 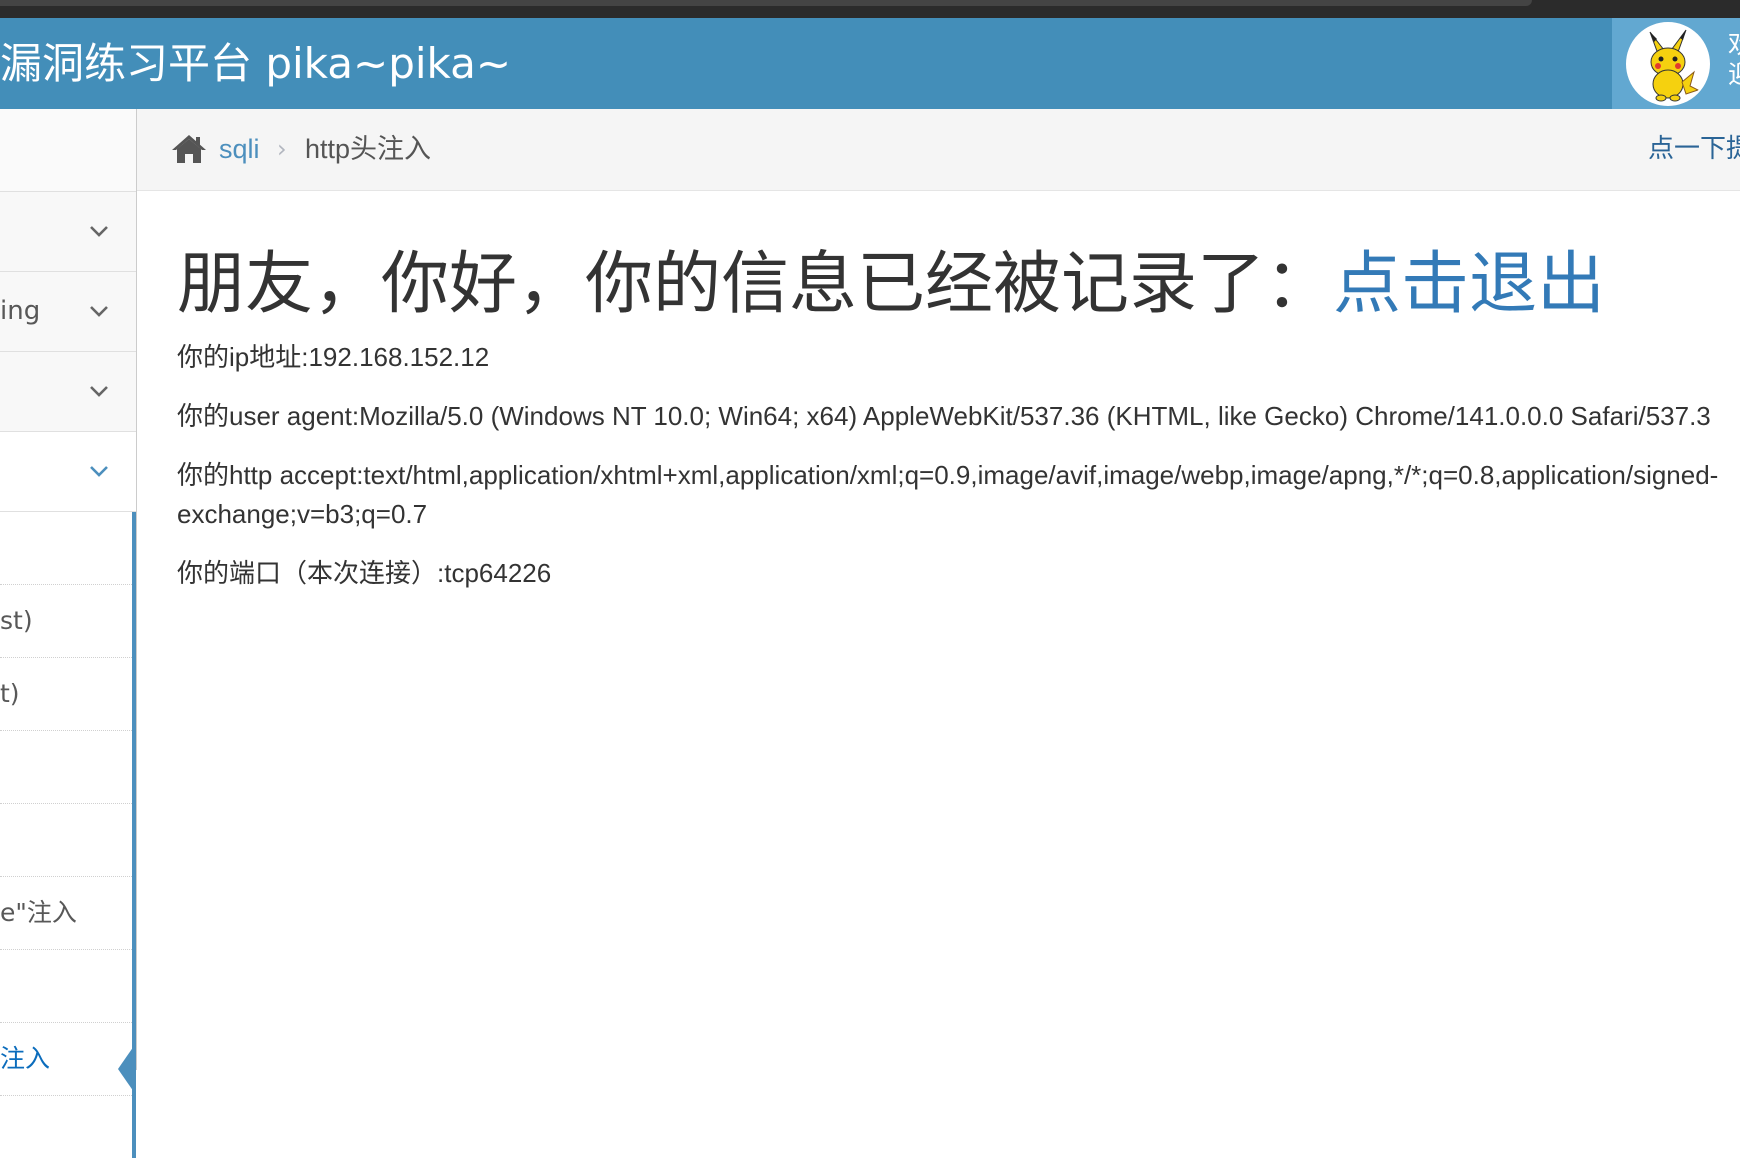 I want to click on user-menu: 欢迎, so click(x=1676, y=63).